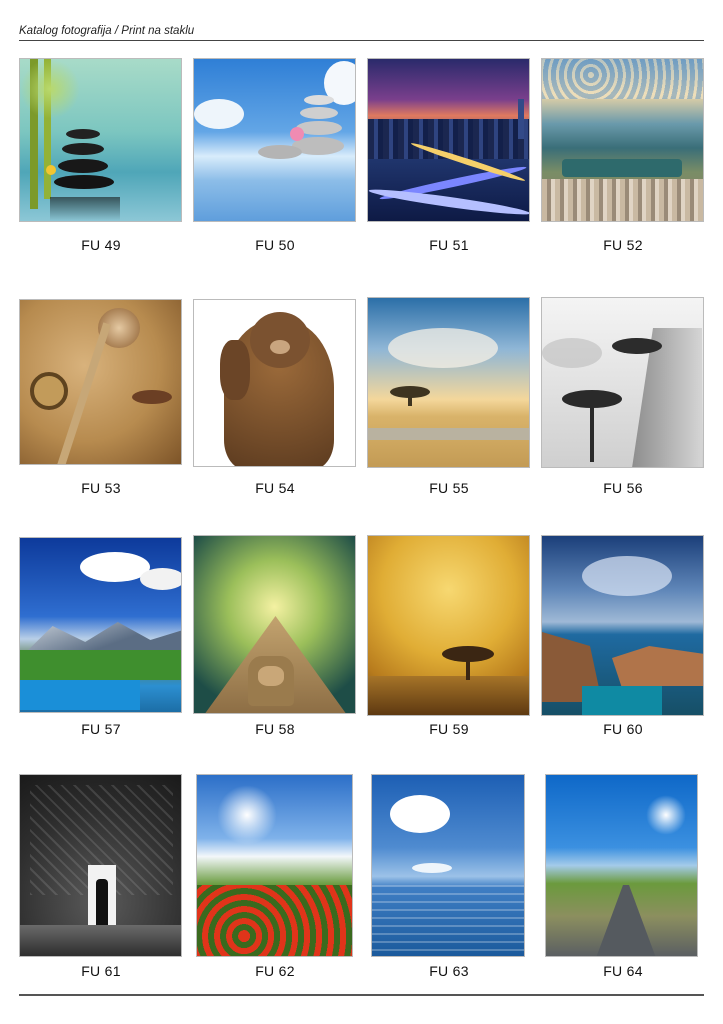  What do you see at coordinates (101, 245) in the screenshot?
I see `photo-code-label: FU 49` at bounding box center [101, 245].